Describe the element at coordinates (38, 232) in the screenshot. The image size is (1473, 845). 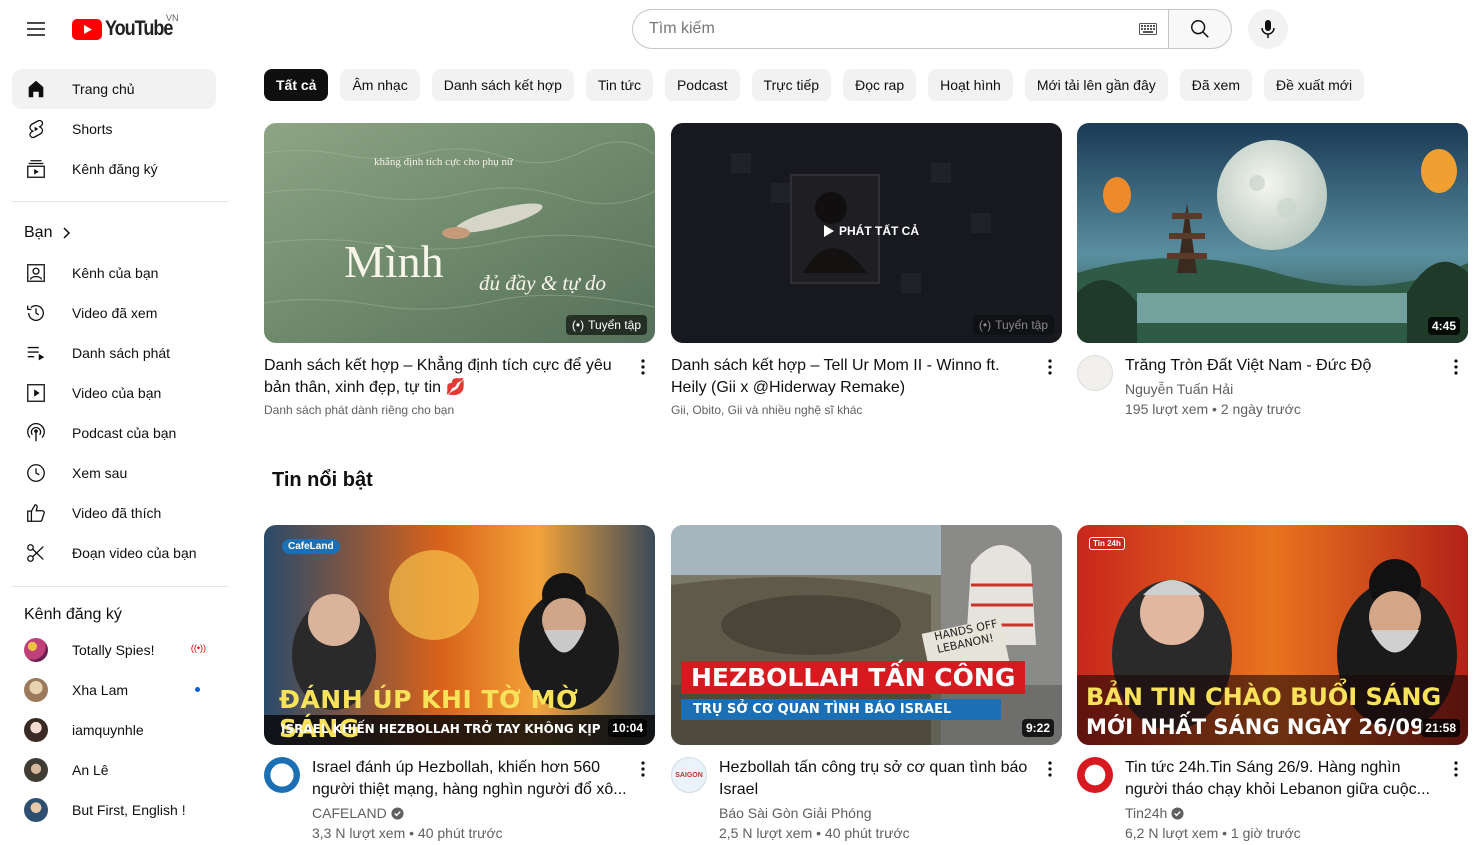
I see `you-heading-label: Bạn` at that location.